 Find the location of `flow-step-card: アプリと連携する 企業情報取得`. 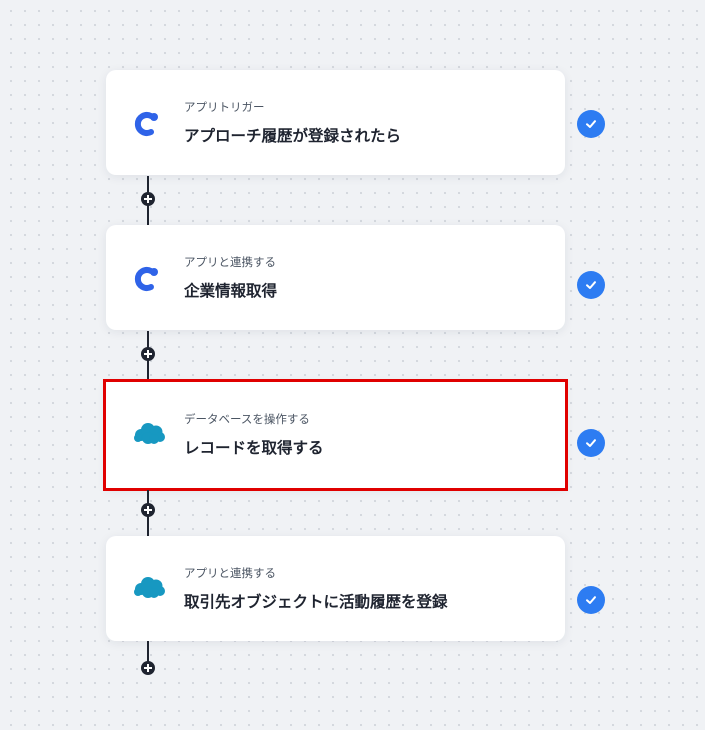

flow-step-card: アプリと連携する 企業情報取得 is located at coordinates (335, 277).